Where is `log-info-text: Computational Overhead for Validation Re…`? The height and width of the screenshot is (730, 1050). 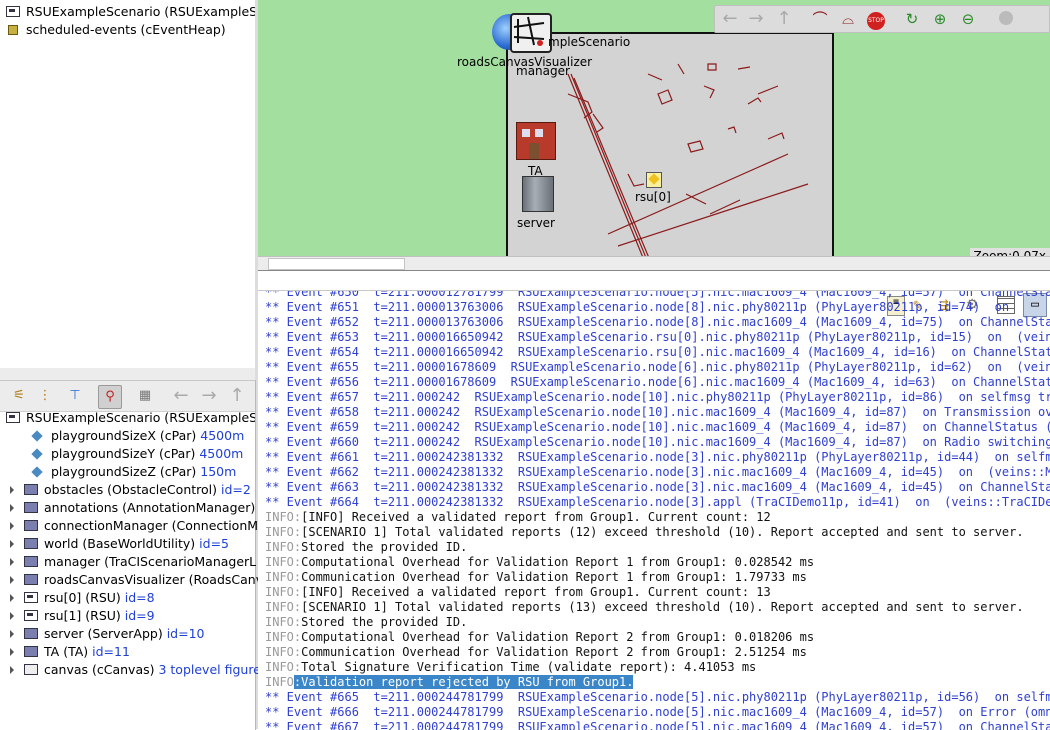
log-info-text: Computational Overhead for Validation Re… is located at coordinates (558, 562).